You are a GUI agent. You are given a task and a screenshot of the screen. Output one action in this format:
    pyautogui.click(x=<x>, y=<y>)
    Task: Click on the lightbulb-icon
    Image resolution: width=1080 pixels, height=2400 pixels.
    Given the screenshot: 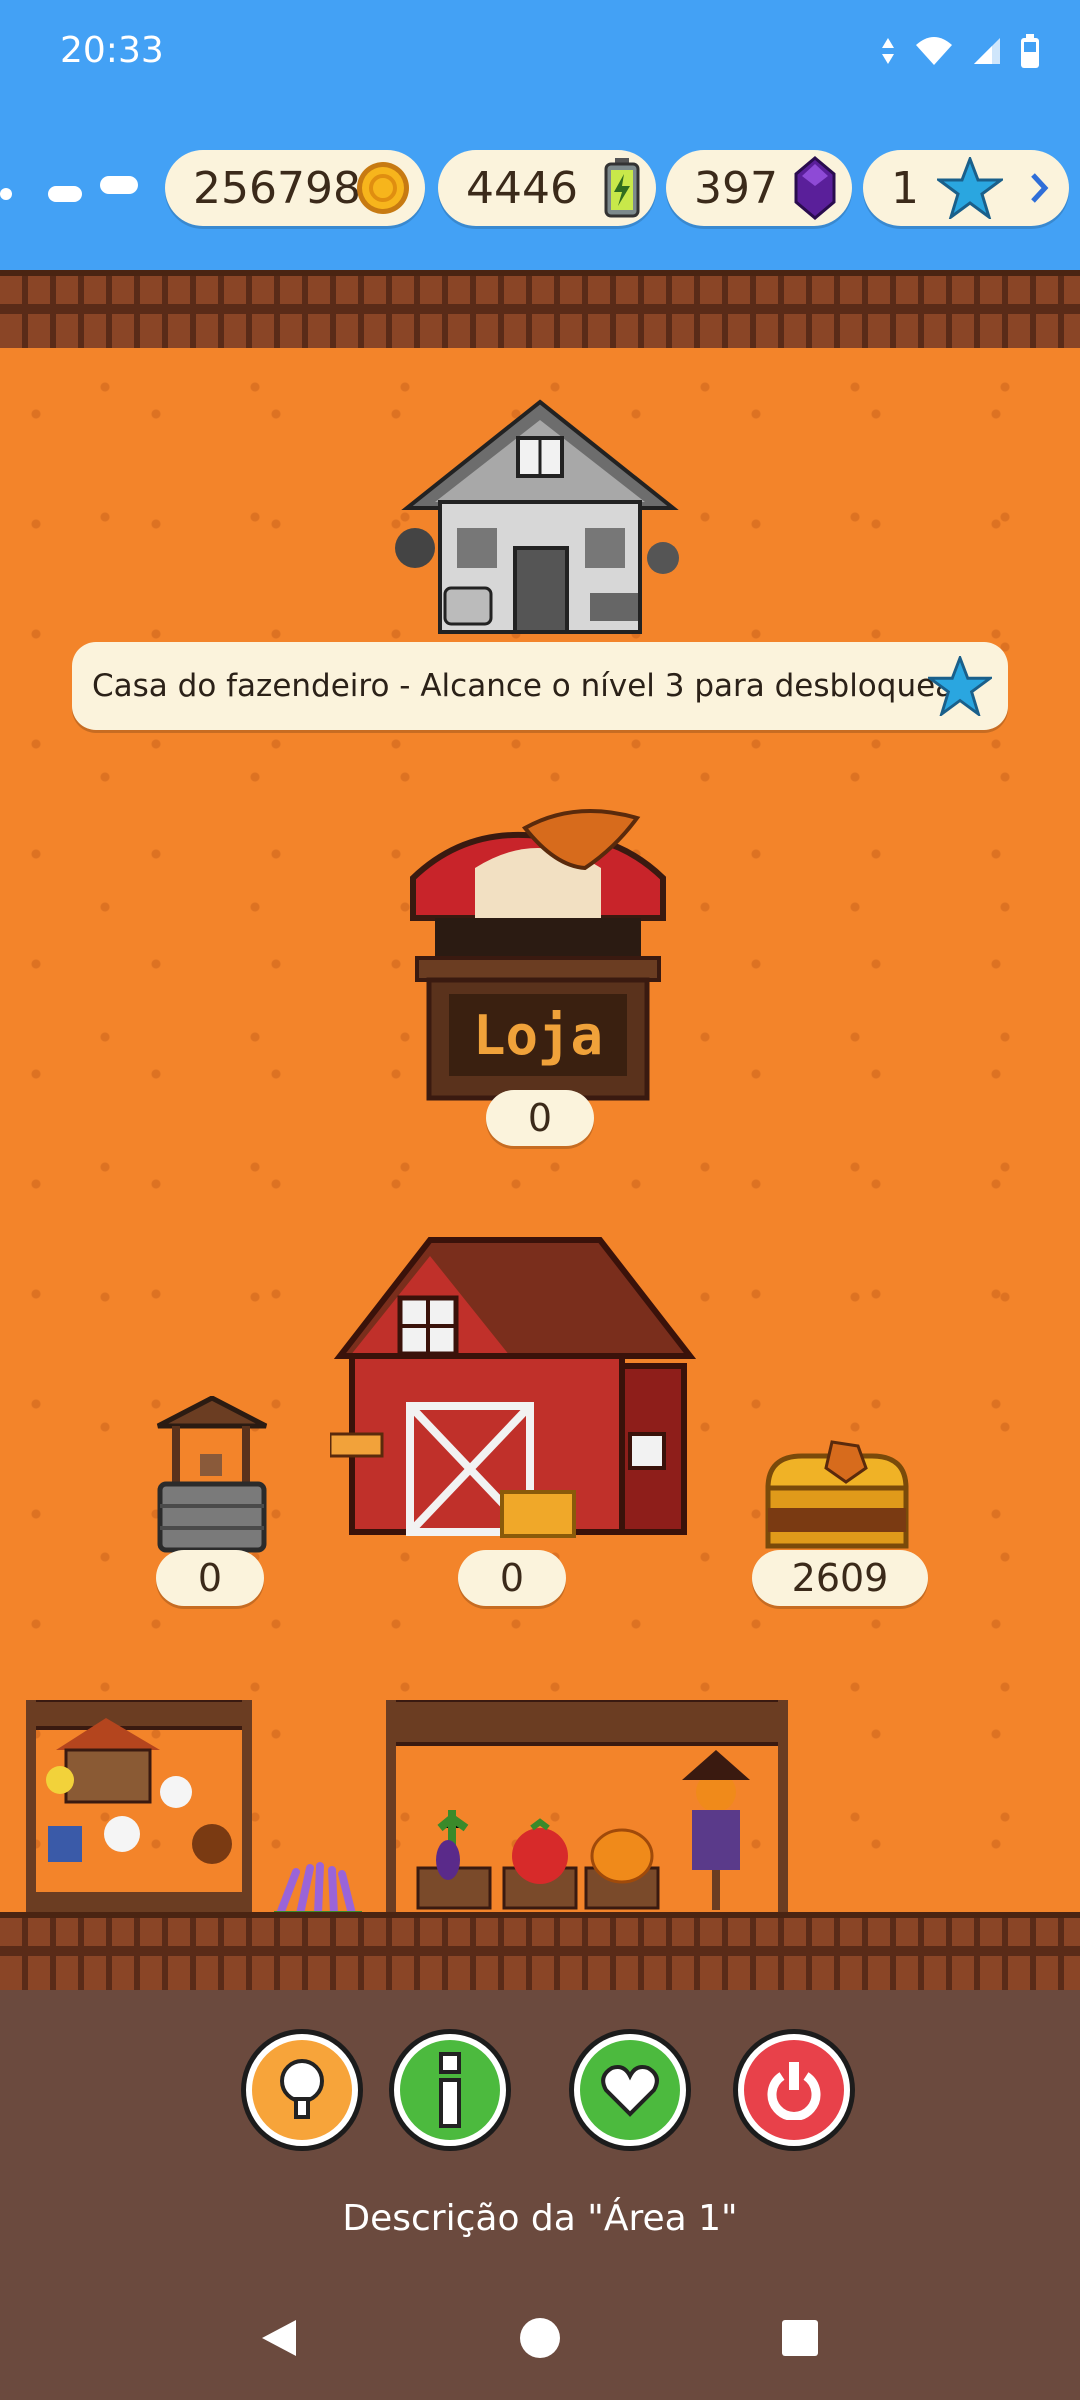 What is the action you would take?
    pyautogui.click(x=302, y=2089)
    